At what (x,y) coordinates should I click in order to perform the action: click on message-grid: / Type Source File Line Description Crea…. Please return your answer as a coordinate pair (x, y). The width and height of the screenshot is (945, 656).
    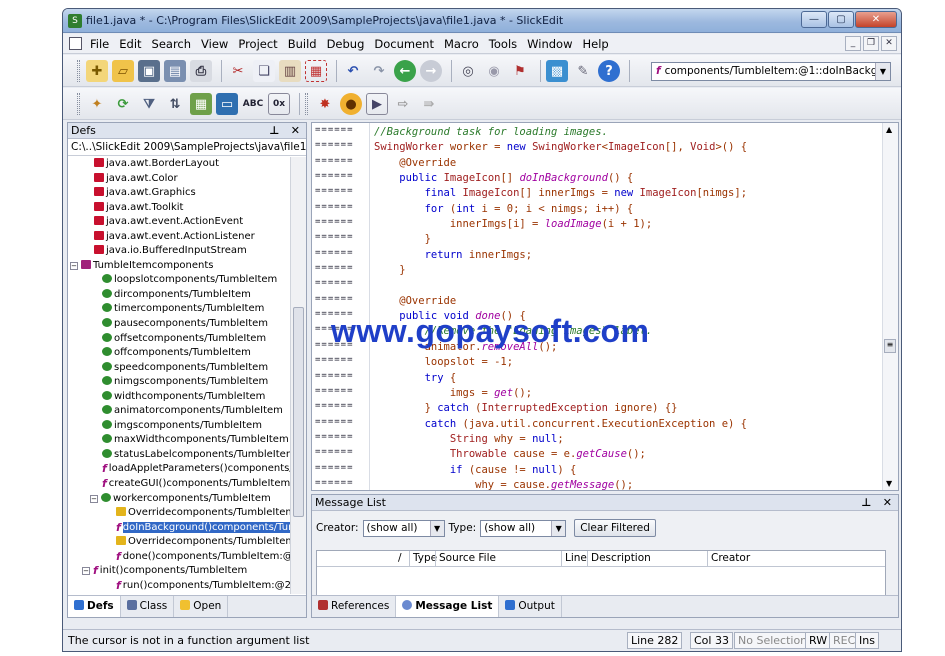
    Looking at the image, I should click on (601, 574).